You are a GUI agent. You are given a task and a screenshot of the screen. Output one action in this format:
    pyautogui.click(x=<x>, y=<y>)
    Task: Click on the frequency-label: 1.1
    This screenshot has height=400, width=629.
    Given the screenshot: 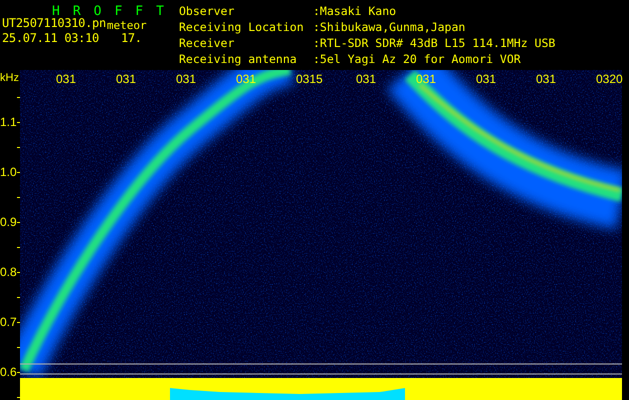 What is the action you would take?
    pyautogui.click(x=8, y=122)
    